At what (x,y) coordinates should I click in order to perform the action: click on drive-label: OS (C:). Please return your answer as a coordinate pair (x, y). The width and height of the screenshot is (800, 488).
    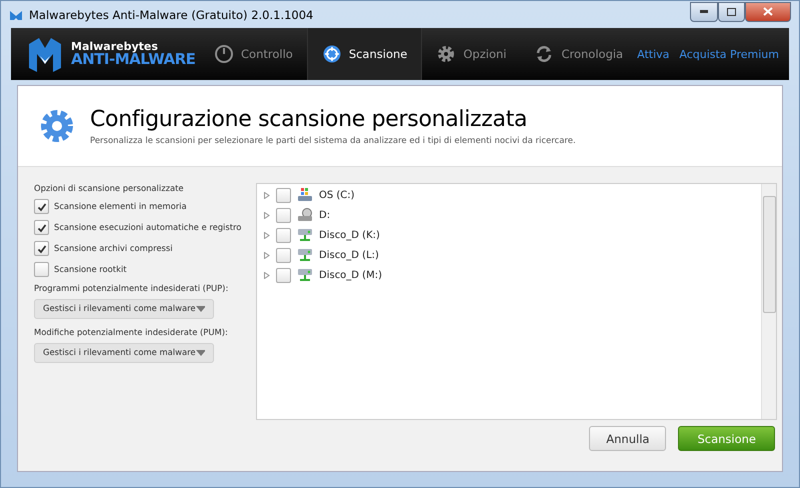
    Looking at the image, I should click on (337, 195).